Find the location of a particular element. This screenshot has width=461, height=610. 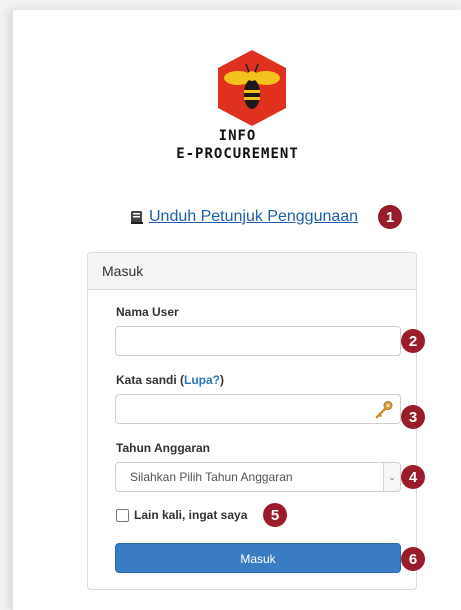

step-badge-6: 6 is located at coordinates (413, 559).